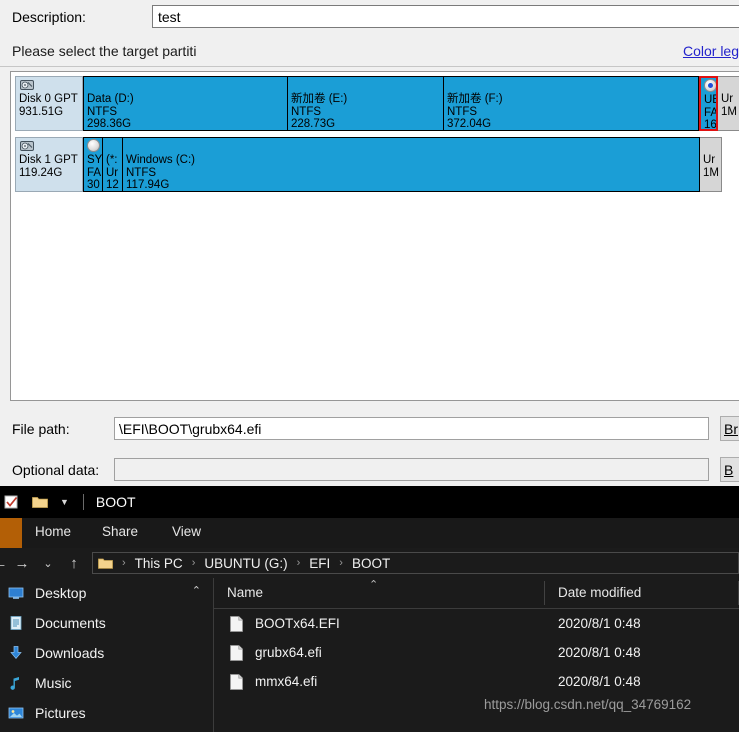 The image size is (739, 732). Describe the element at coordinates (571, 103) in the screenshot. I see `partition-block: 新加卷 (F:) NTFS 372.04G` at that location.